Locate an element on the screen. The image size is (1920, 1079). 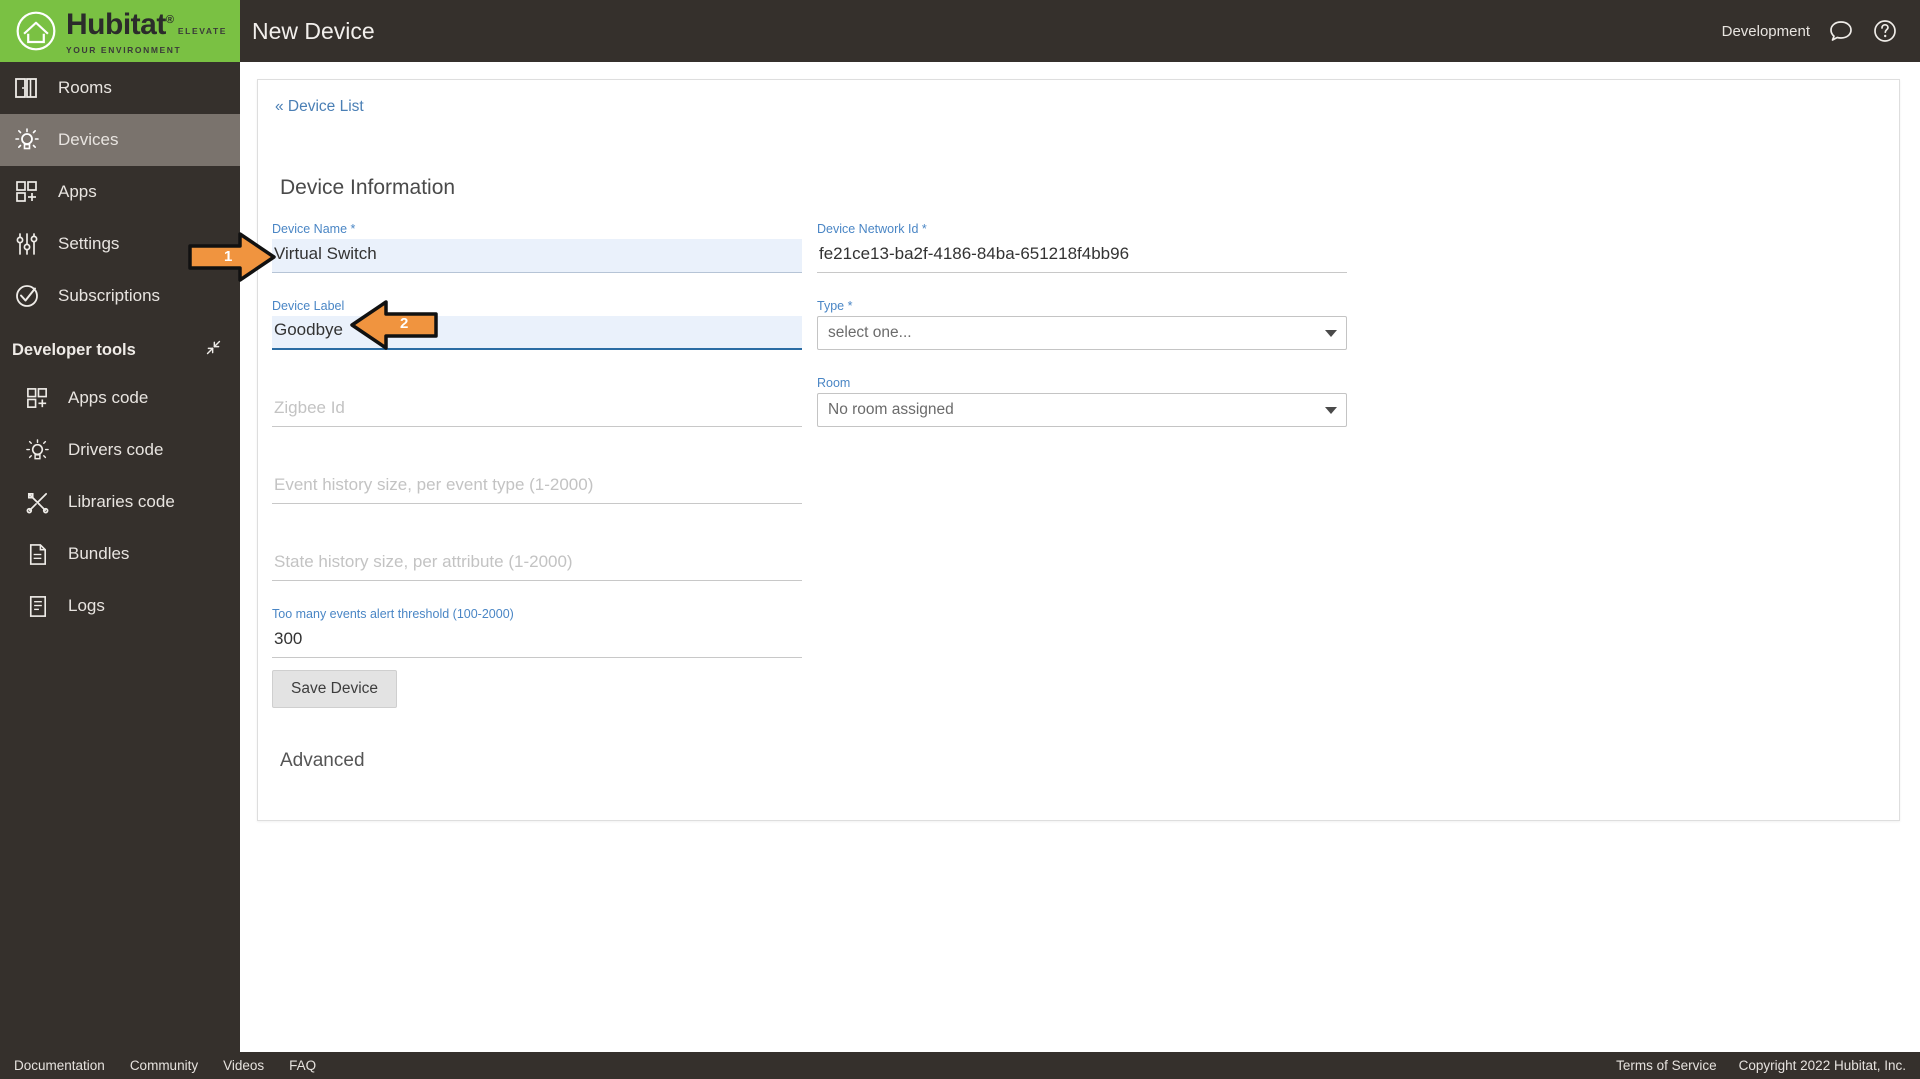
sidebar-item-label: Drivers code is located at coordinates (116, 449).